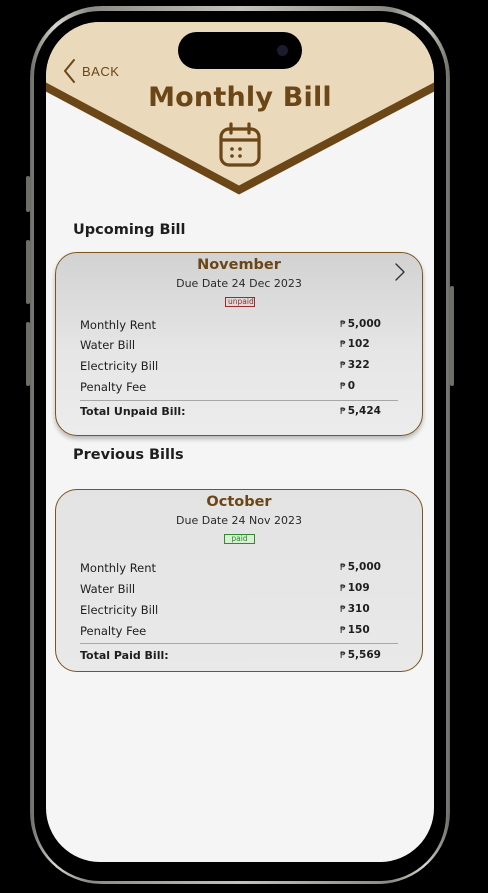  I want to click on status-badge: unpaid, so click(240, 302).